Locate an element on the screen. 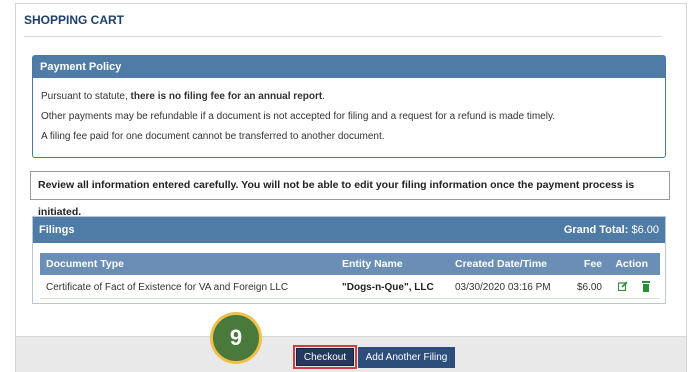 The image size is (695, 372). step-number-badge: 9 is located at coordinates (236, 338).